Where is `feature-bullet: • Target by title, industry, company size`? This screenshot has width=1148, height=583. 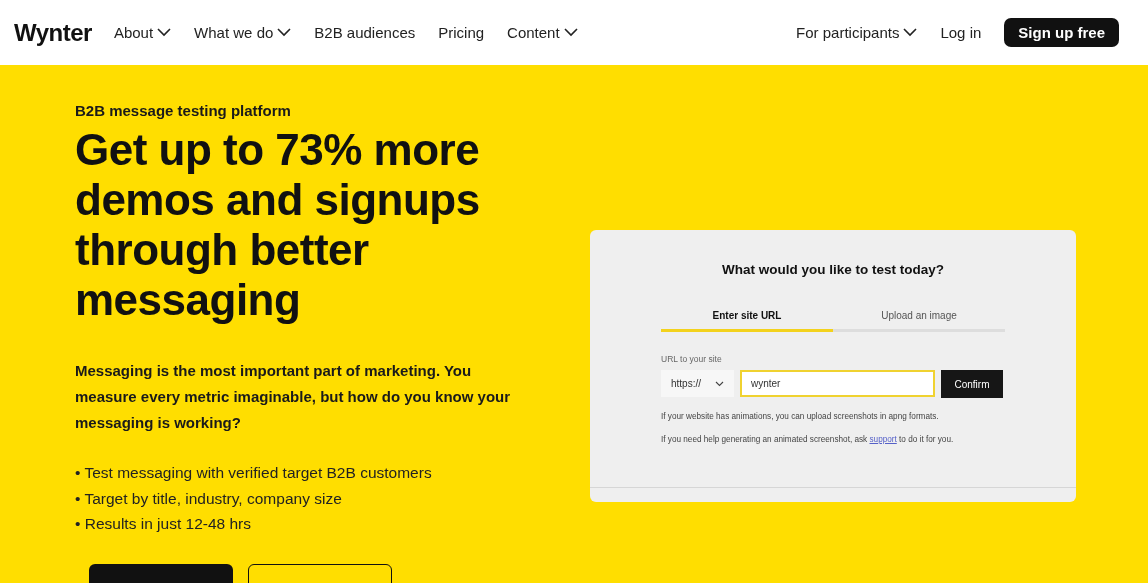
feature-bullet: • Target by title, industry, company size is located at coordinates (209, 498).